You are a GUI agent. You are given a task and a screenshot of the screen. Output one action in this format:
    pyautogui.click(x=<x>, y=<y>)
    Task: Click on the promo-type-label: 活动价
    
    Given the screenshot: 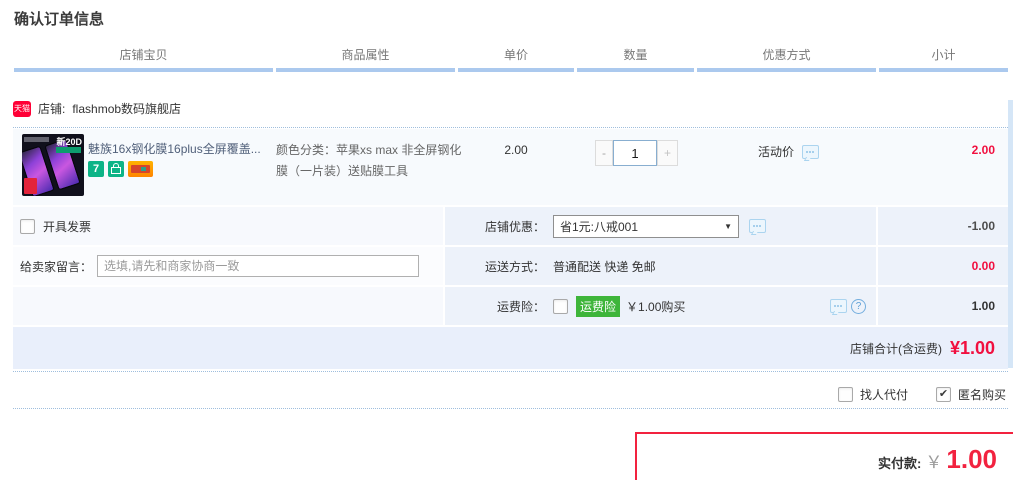 What is the action you would take?
    pyautogui.click(x=776, y=152)
    